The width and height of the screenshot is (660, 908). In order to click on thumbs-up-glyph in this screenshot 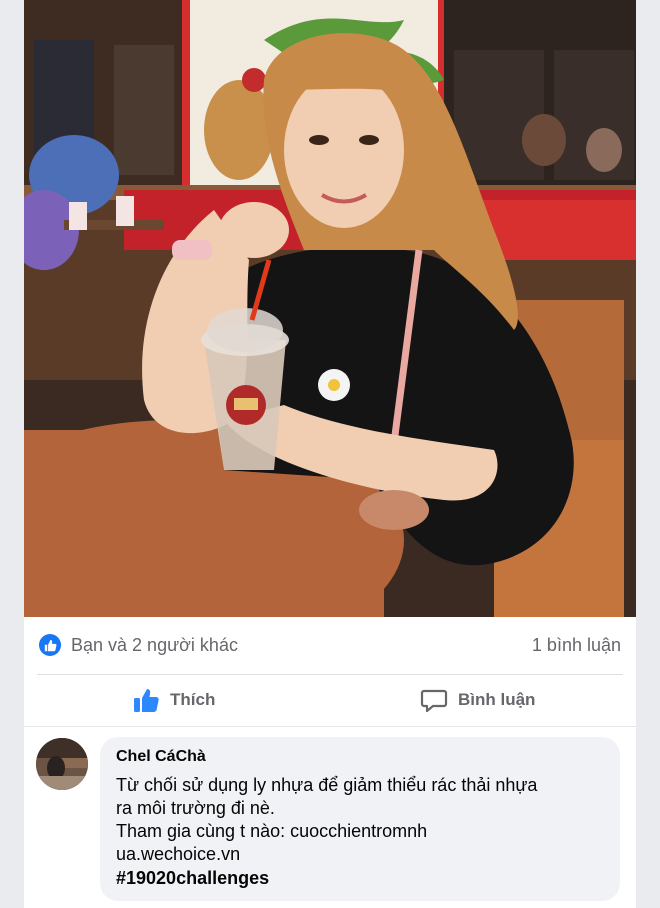, I will do `click(50, 645)`.